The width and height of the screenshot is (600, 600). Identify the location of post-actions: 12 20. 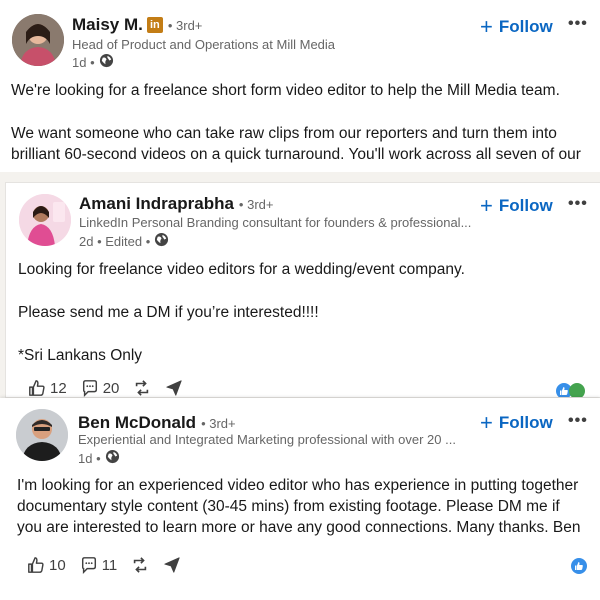
(105, 388).